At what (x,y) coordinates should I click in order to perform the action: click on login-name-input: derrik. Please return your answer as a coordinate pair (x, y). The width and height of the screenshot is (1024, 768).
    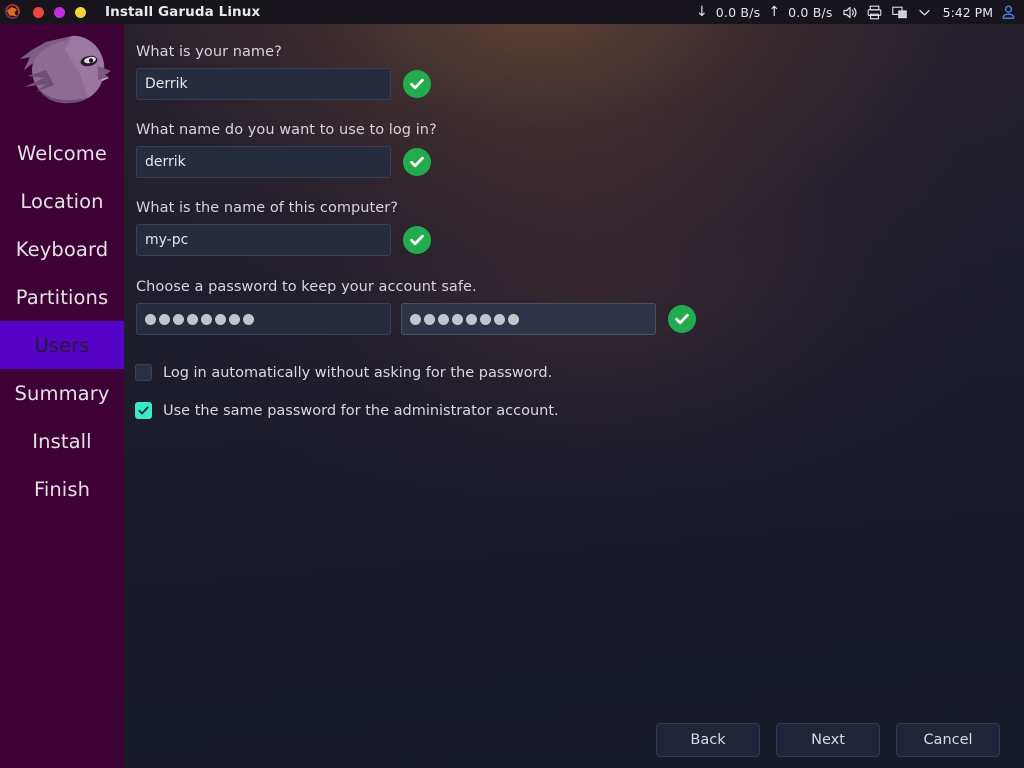
    Looking at the image, I should click on (263, 162).